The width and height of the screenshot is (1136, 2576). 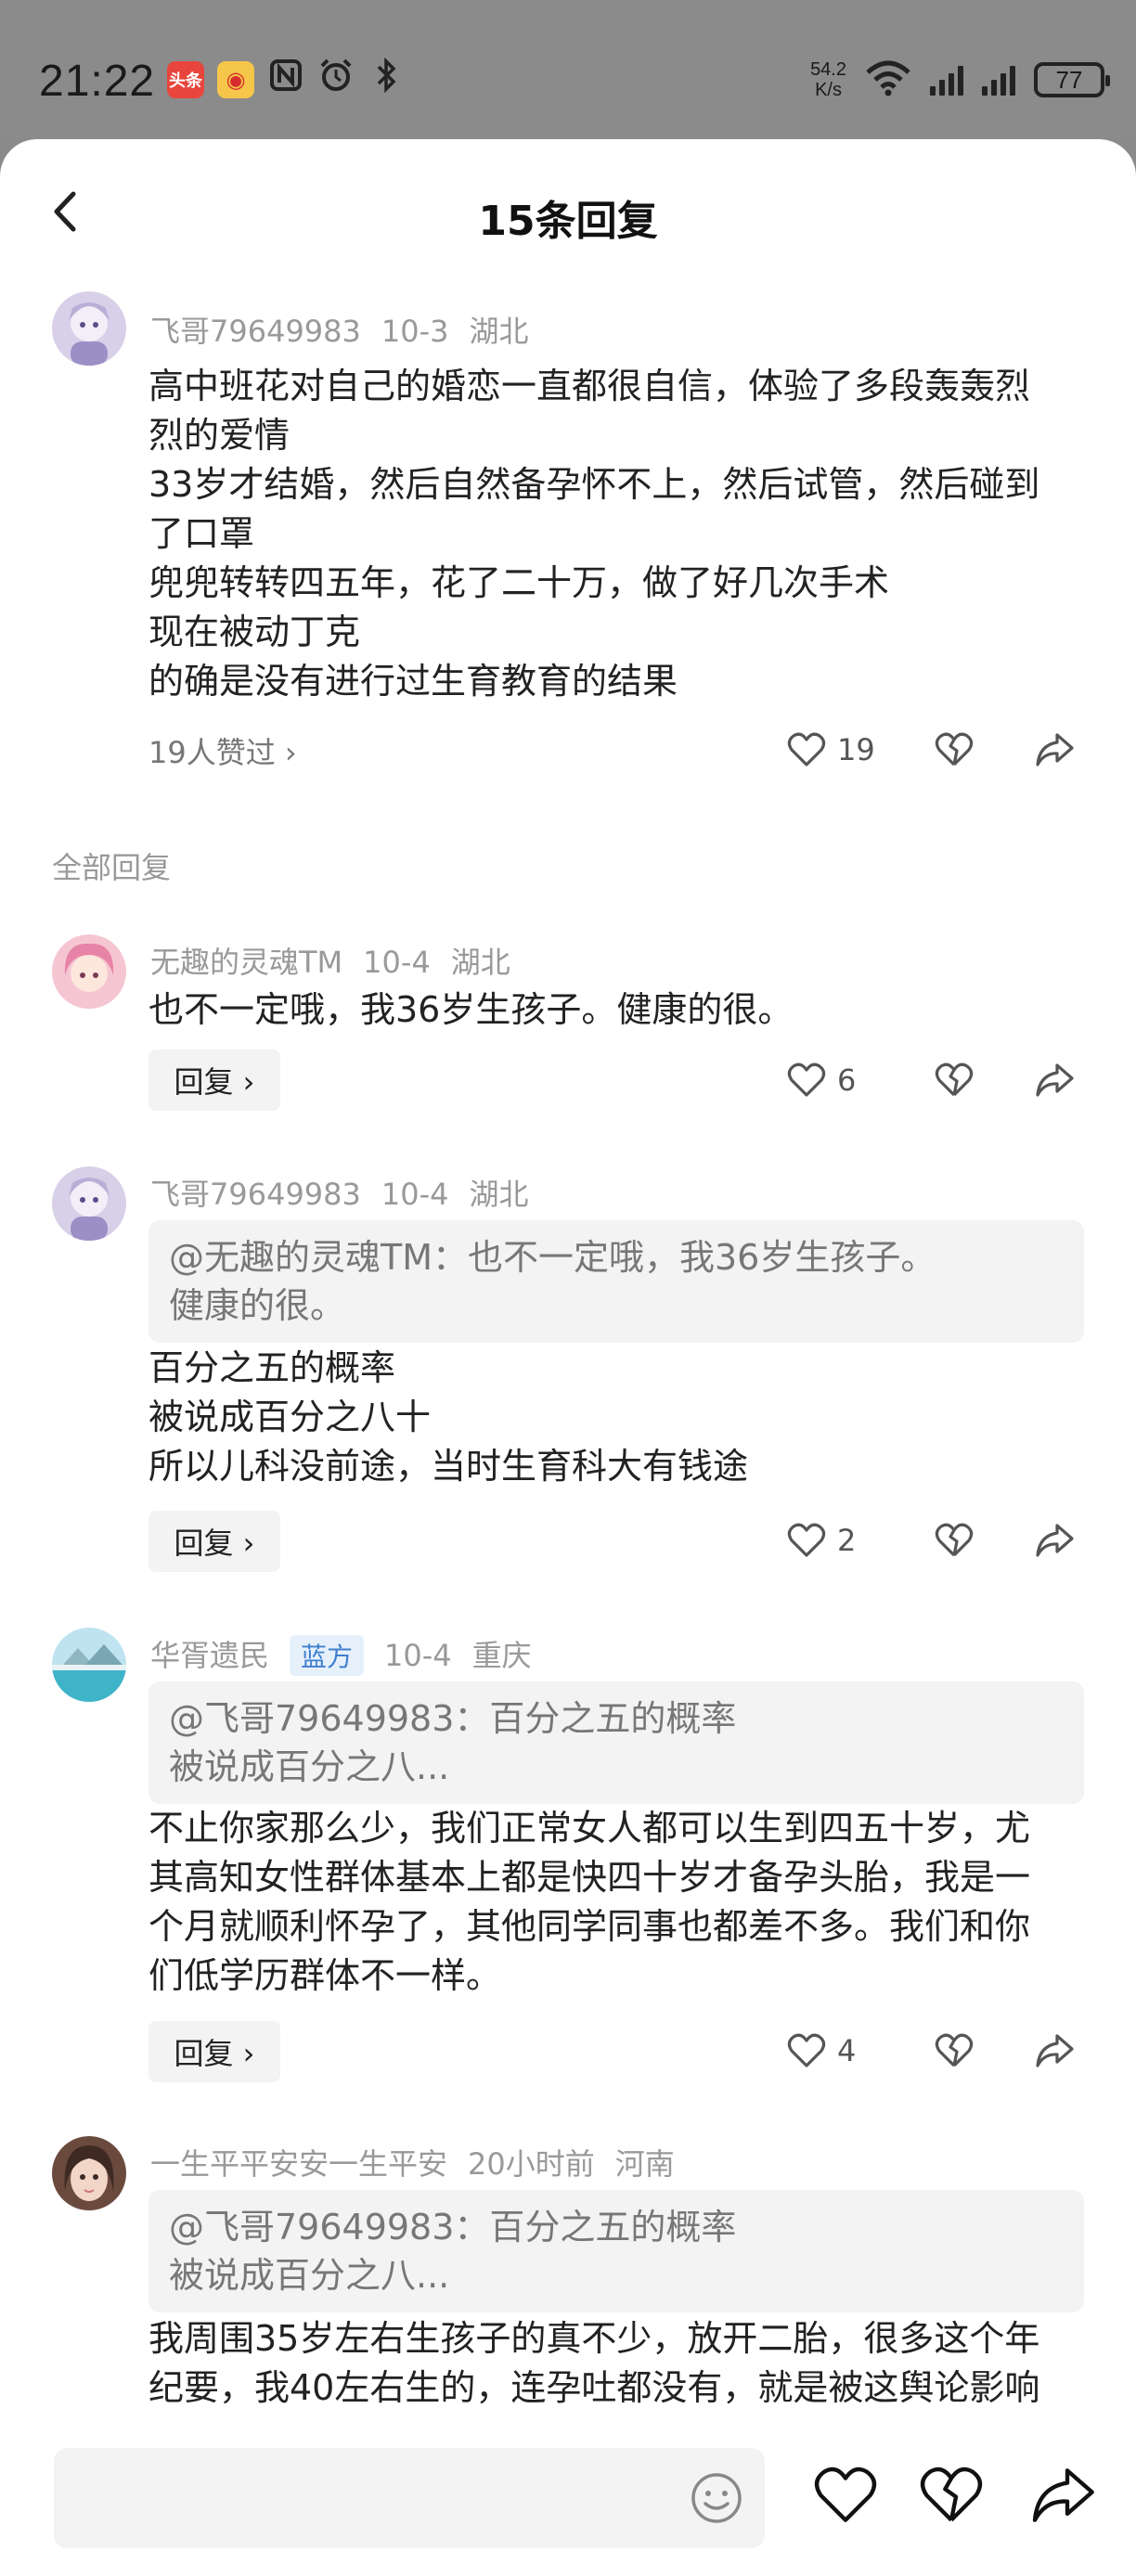 I want to click on username: 一生平平安安一生平安, so click(x=298, y=2164).